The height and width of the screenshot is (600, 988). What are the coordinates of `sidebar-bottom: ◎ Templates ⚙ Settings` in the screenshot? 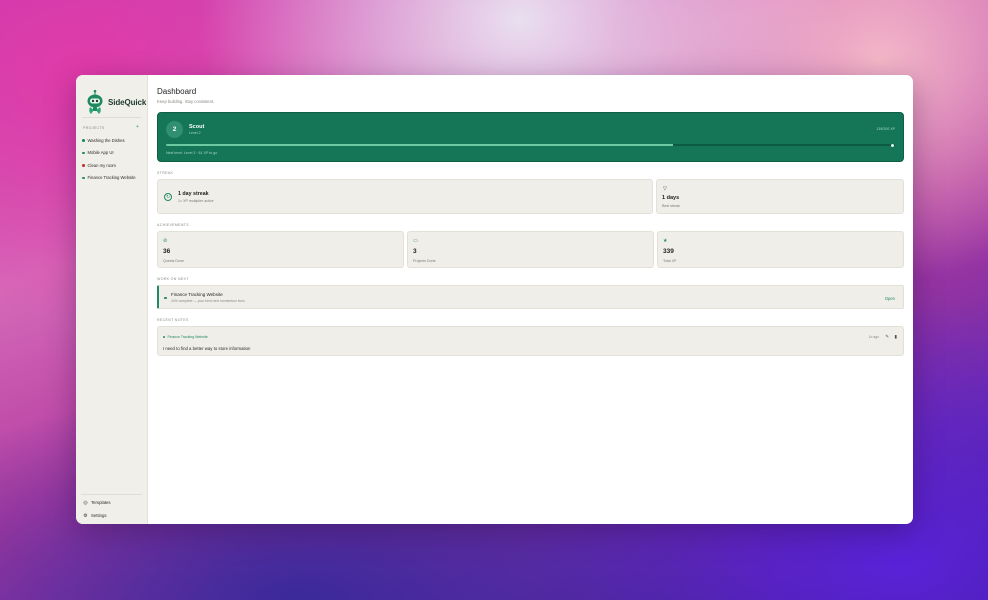 It's located at (111, 509).